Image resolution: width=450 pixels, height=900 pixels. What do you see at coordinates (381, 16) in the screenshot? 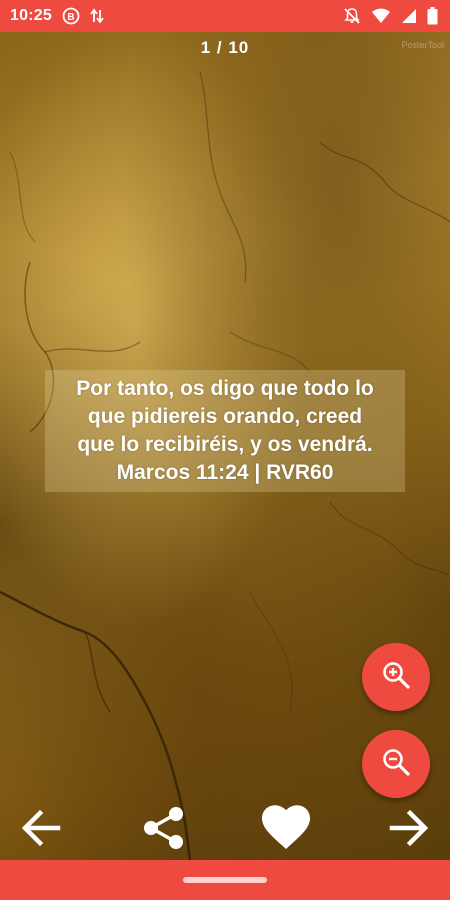
I see `wifi-icon` at bounding box center [381, 16].